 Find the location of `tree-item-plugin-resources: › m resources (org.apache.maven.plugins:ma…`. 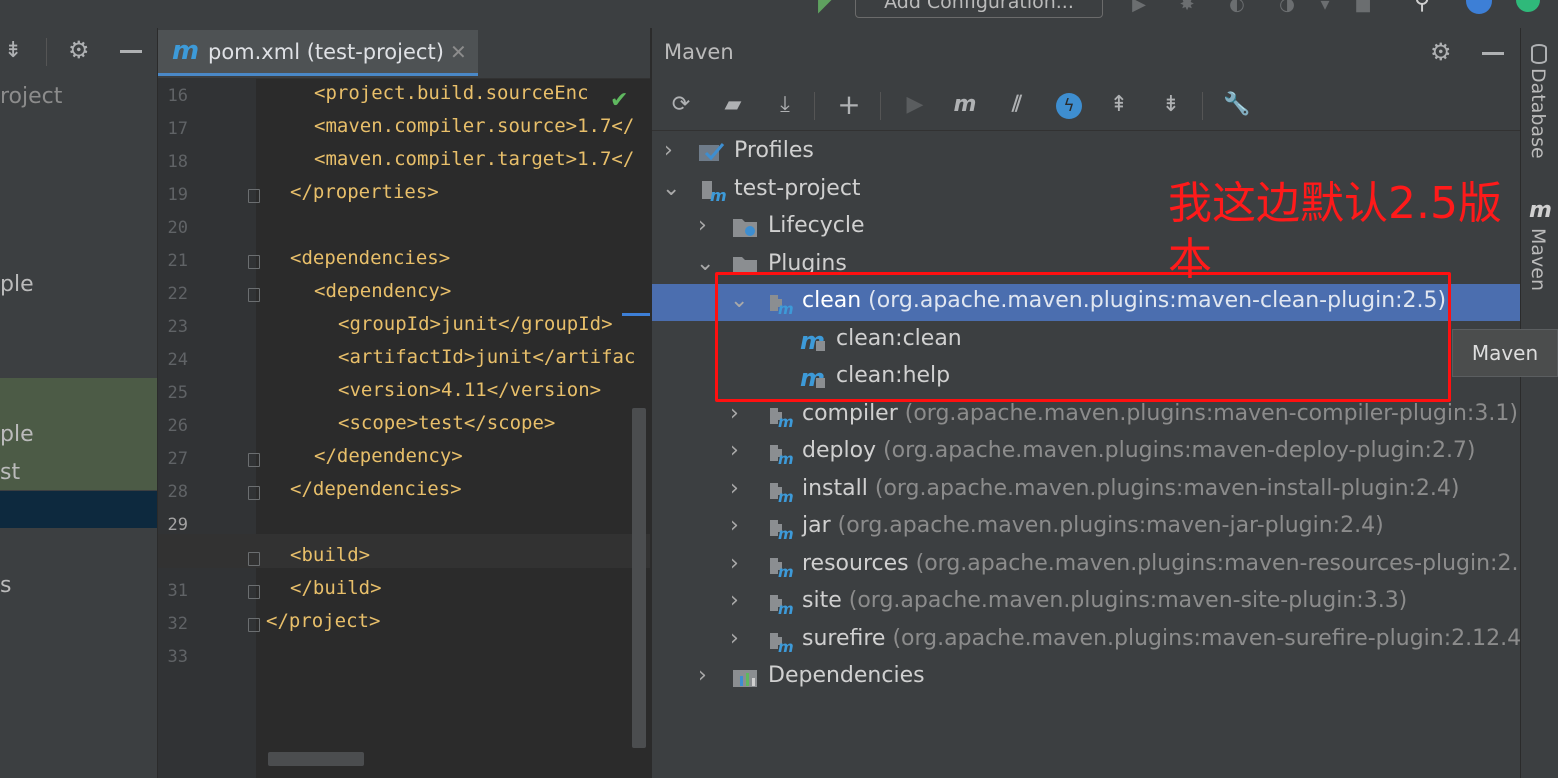

tree-item-plugin-resources: › m resources (org.apache.maven.plugins:ma… is located at coordinates (1086, 565).